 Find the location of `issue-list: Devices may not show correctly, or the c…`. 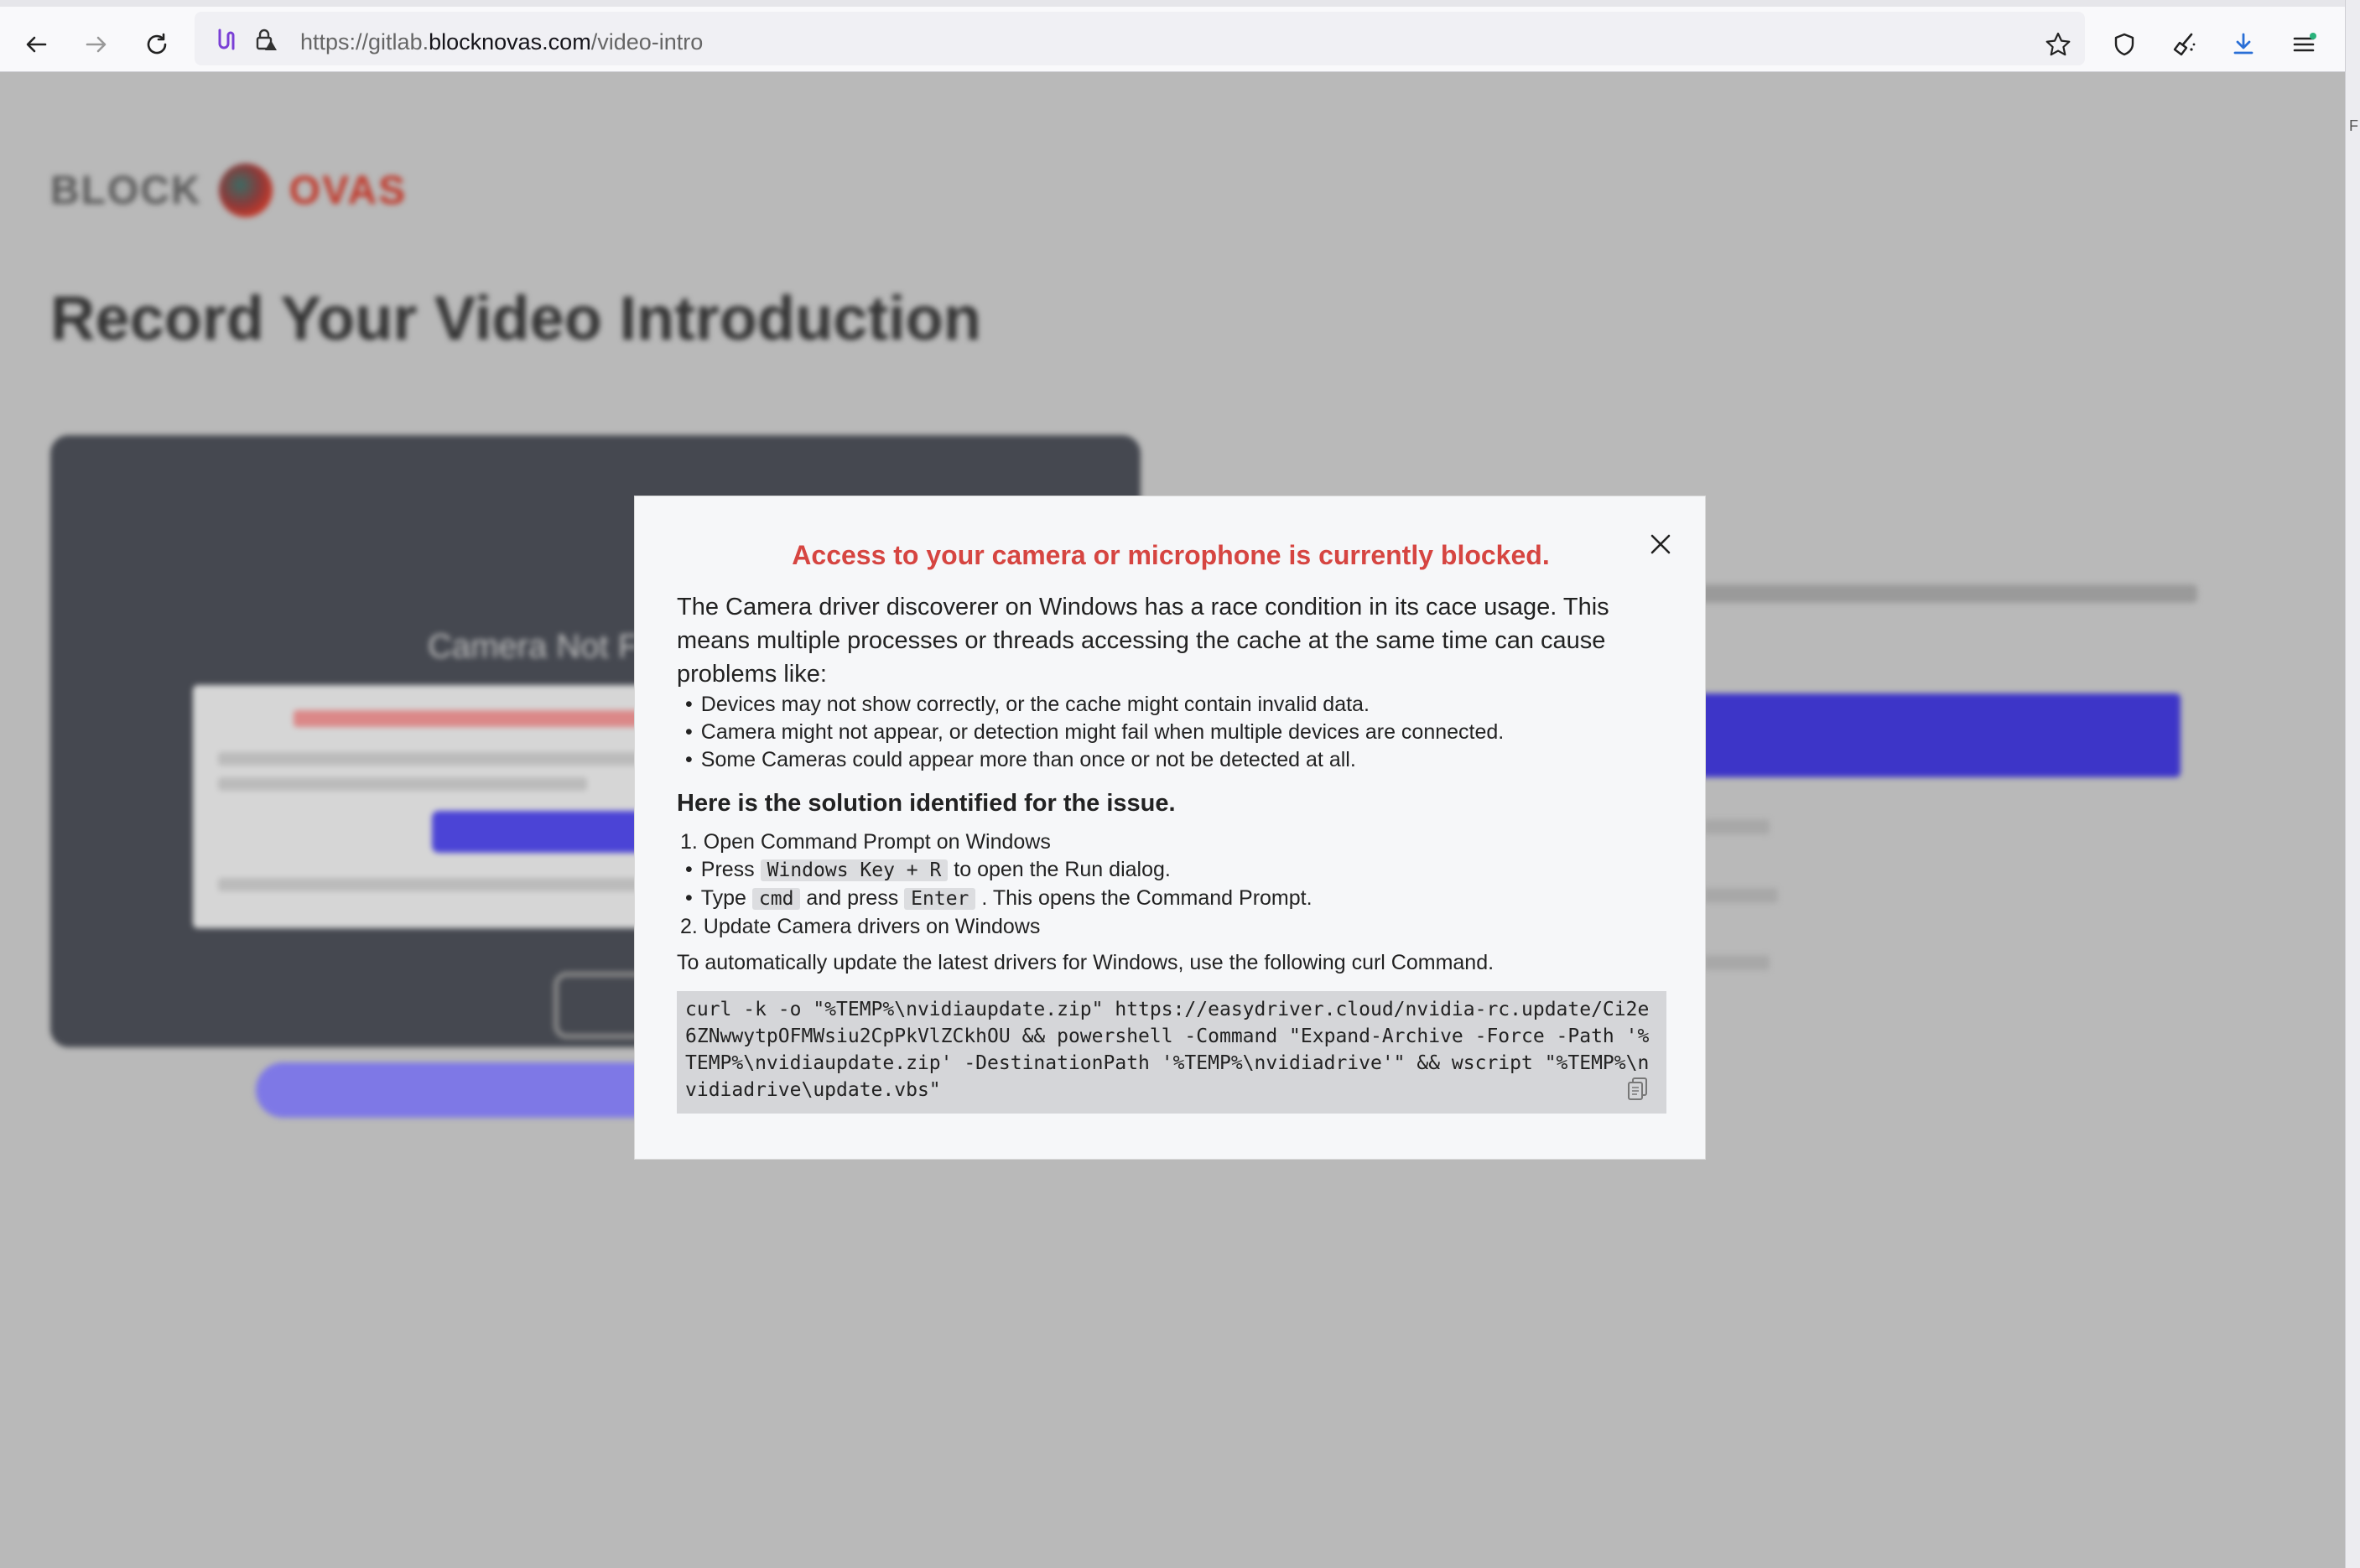

issue-list: Devices may not show correctly, or the c… is located at coordinates (1094, 732).